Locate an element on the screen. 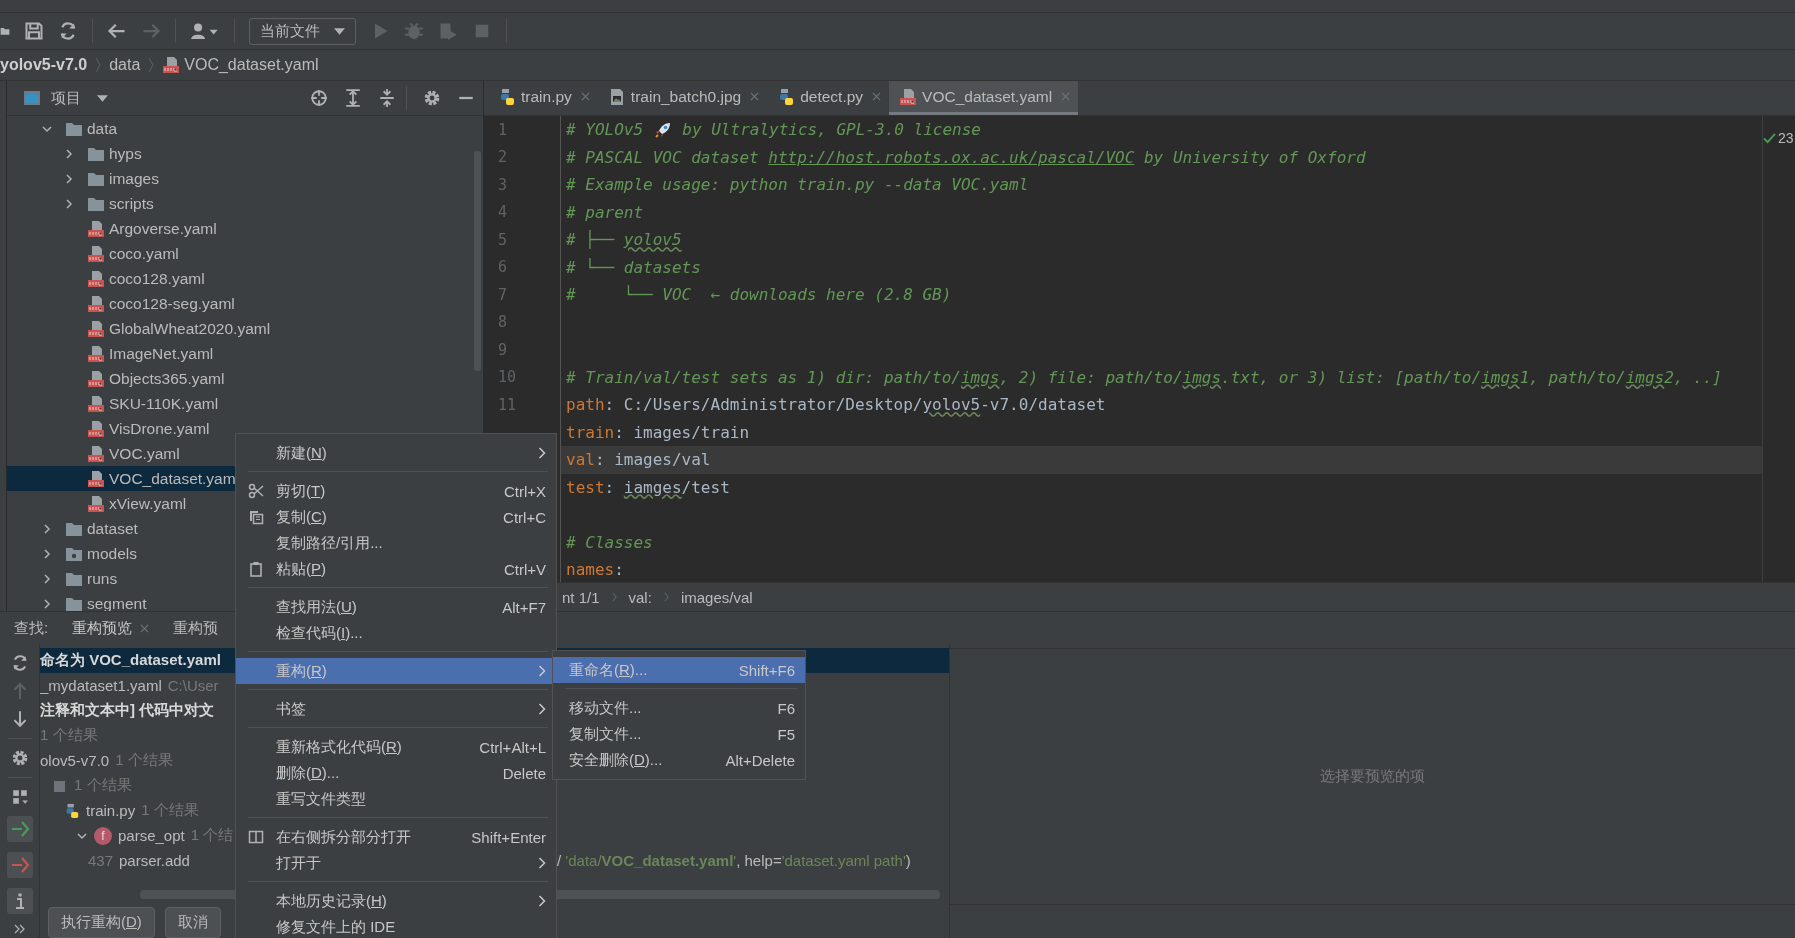 Image resolution: width=1795 pixels, height=938 pixels. code-line: # YOLOv5 by Ultralytics, GPL-3.0 license is located at coordinates (773, 130).